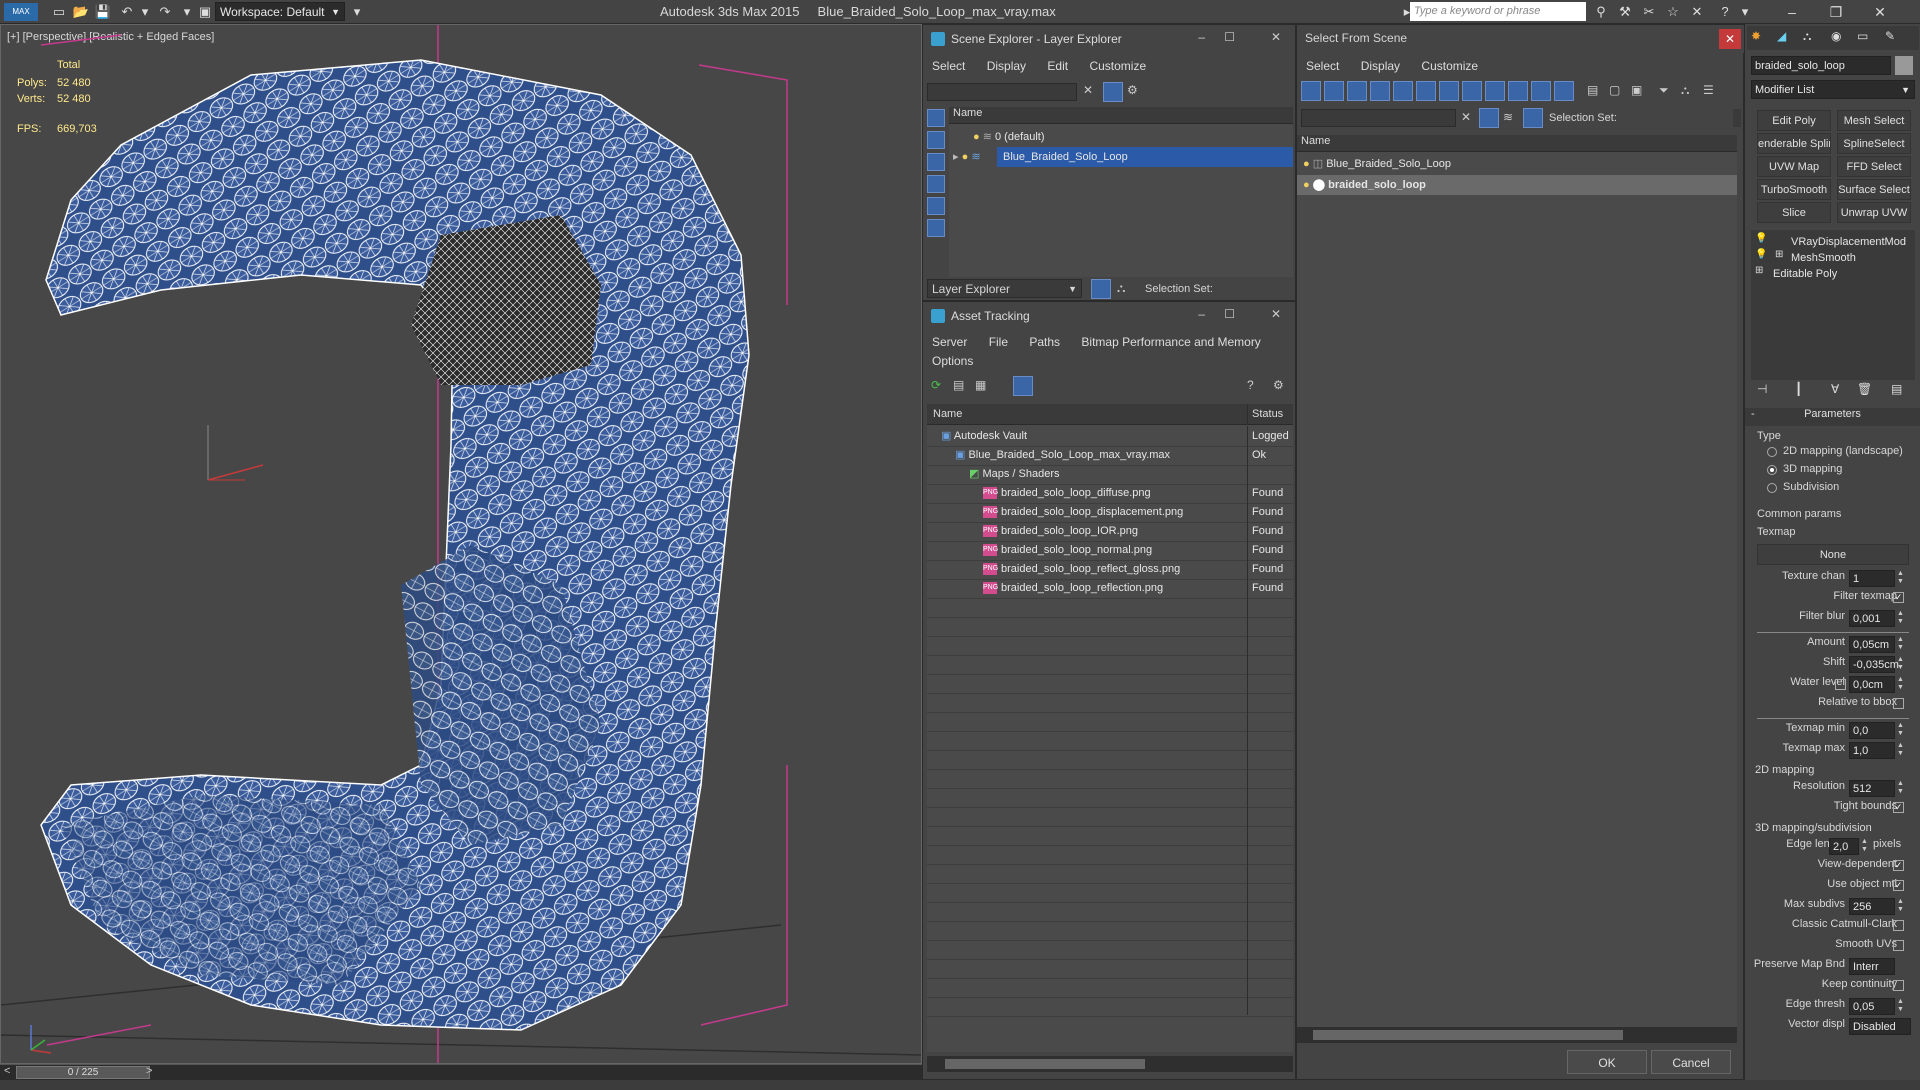 Image resolution: width=1920 pixels, height=1090 pixels. I want to click on redo-dropdown-icon: ▾, so click(187, 12).